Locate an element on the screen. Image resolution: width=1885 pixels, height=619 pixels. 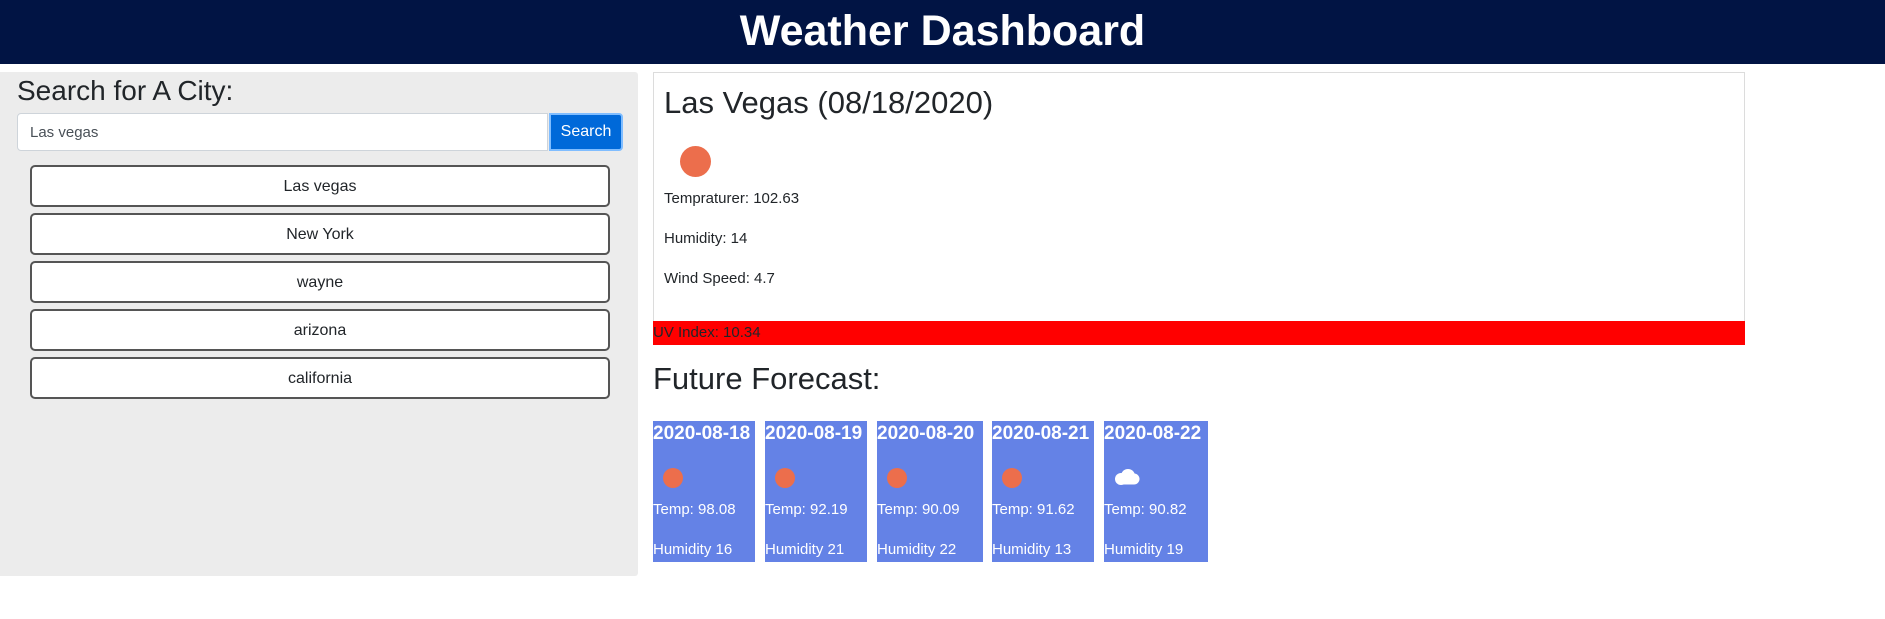
forecast-date: 2020-08-20 is located at coordinates (926, 433).